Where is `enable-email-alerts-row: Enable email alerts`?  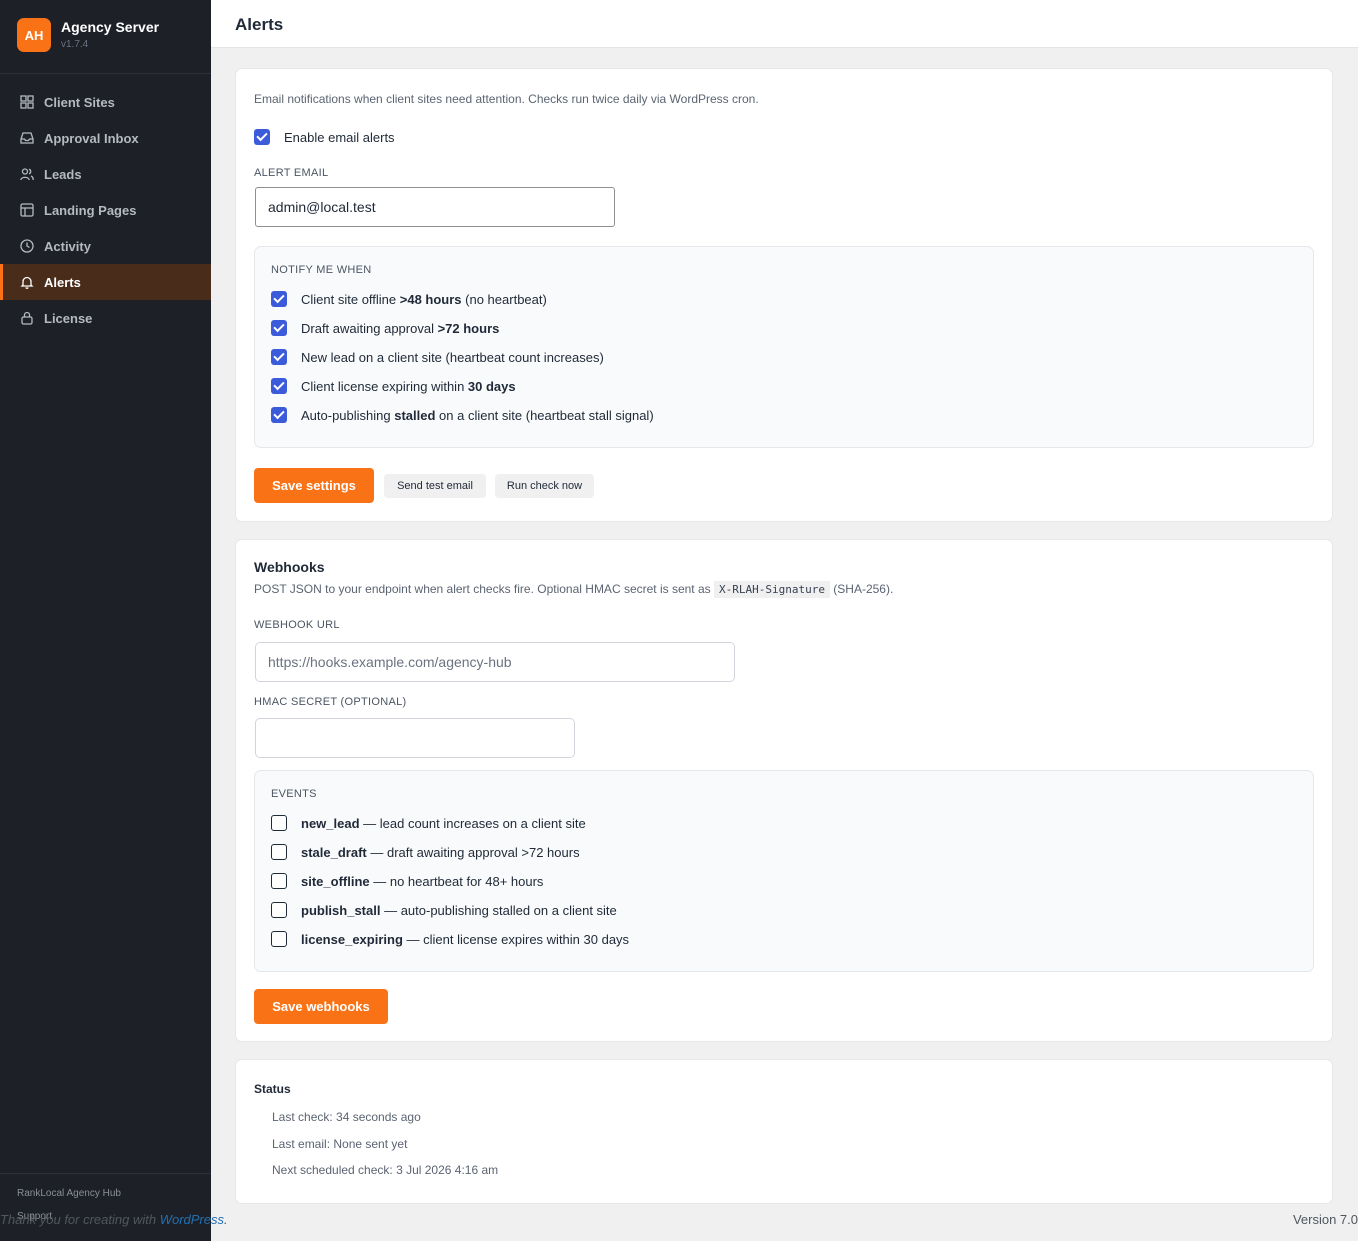 enable-email-alerts-row: Enable email alerts is located at coordinates (324, 137).